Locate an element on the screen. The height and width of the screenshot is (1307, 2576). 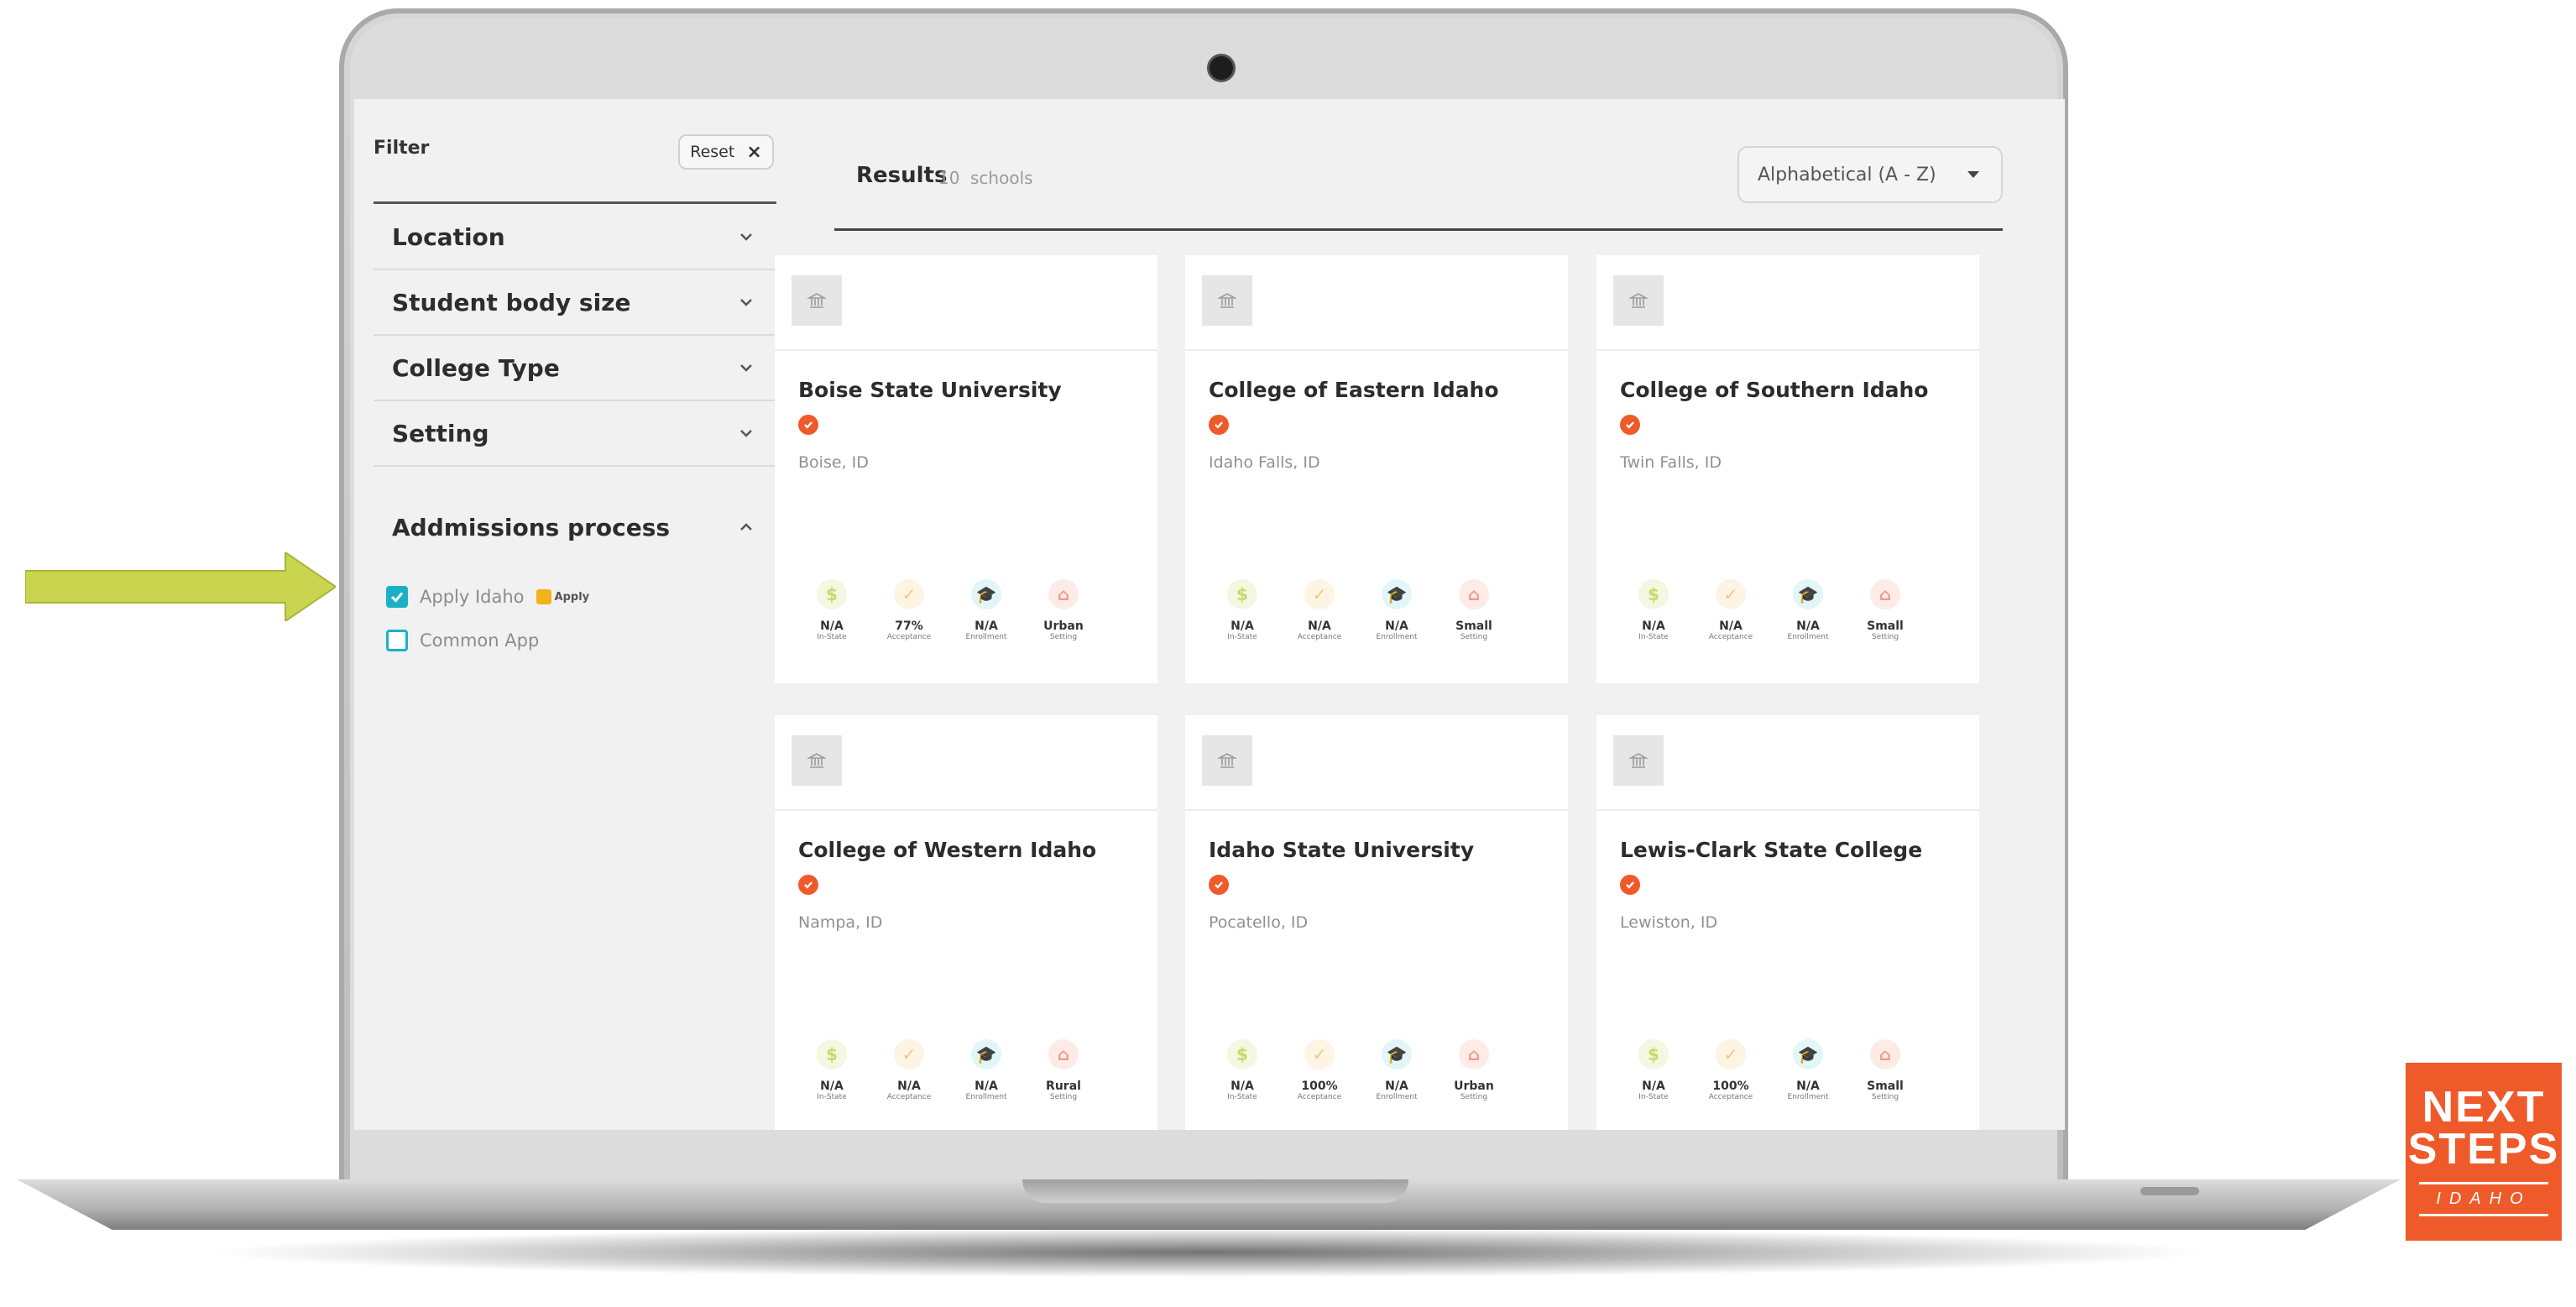
results-unit: schools is located at coordinates (1001, 178).